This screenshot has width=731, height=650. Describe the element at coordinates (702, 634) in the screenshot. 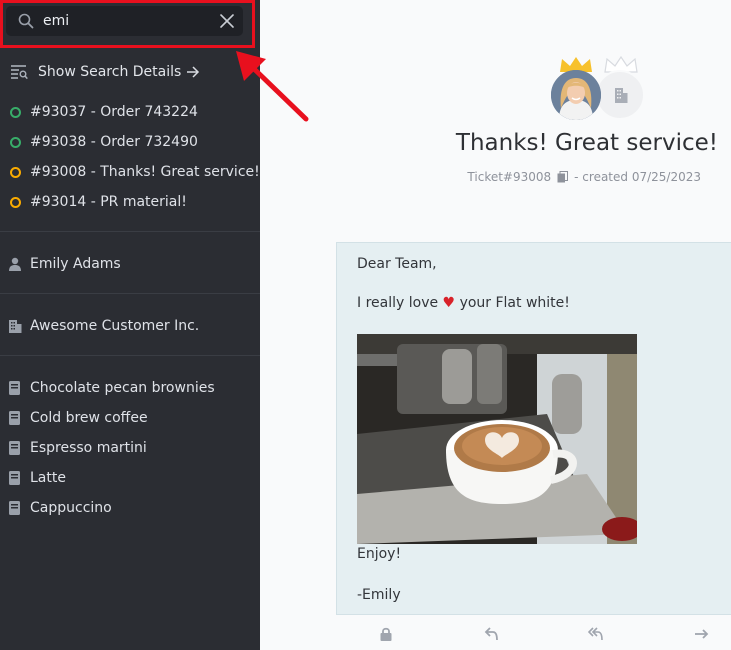

I see `forward-icon` at that location.